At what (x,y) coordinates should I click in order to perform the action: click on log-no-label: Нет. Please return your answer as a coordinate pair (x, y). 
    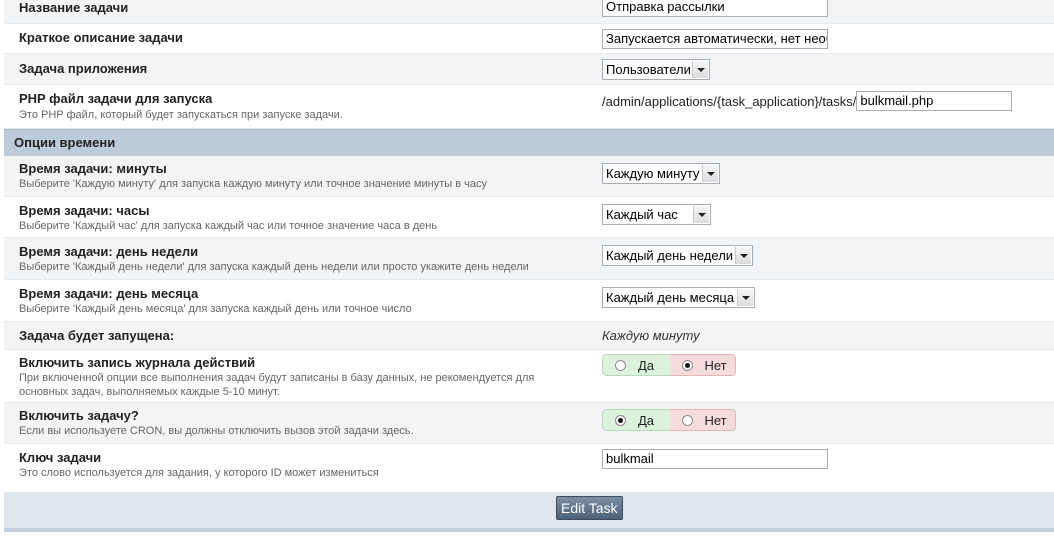
    Looking at the image, I should click on (715, 365).